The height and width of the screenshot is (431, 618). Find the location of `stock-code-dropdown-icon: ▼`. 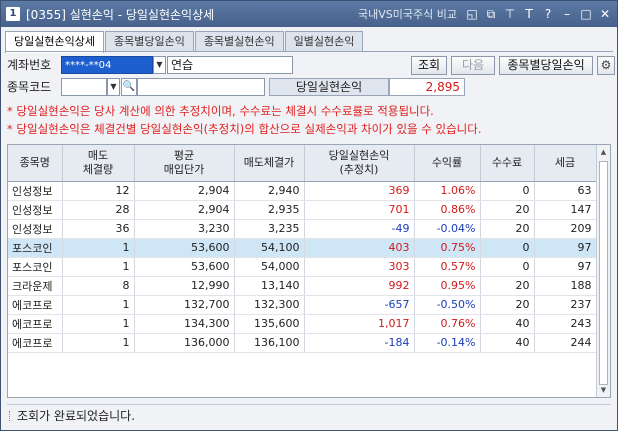

stock-code-dropdown-icon: ▼ is located at coordinates (113, 87).